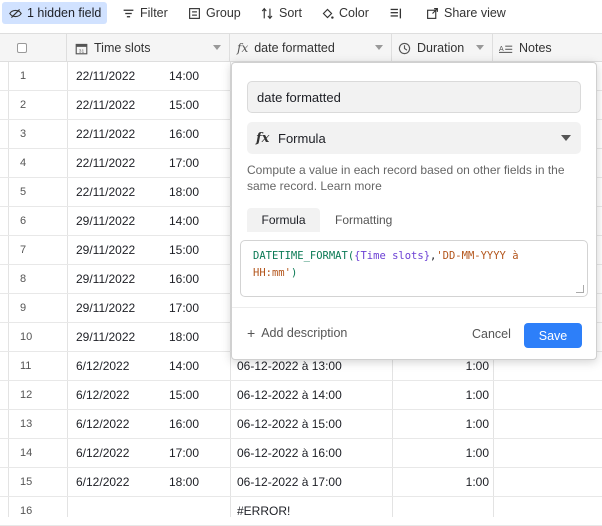 The image size is (602, 526). I want to click on hidden-fields-button: 1 hidden field, so click(55, 13).